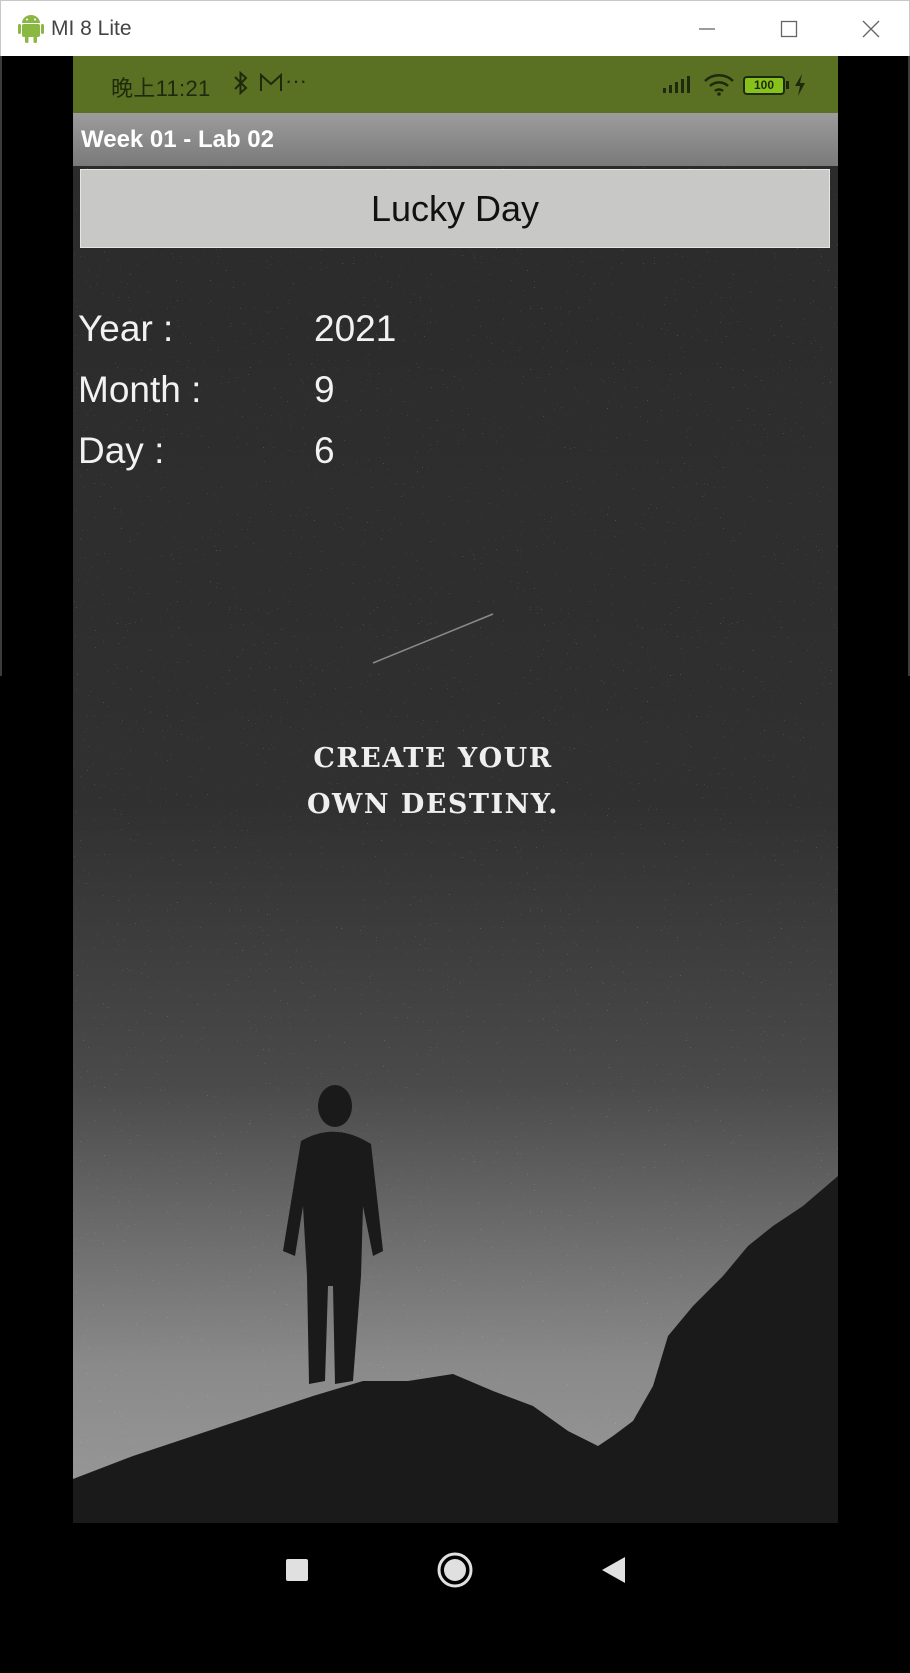  I want to click on close-button, so click(871, 29).